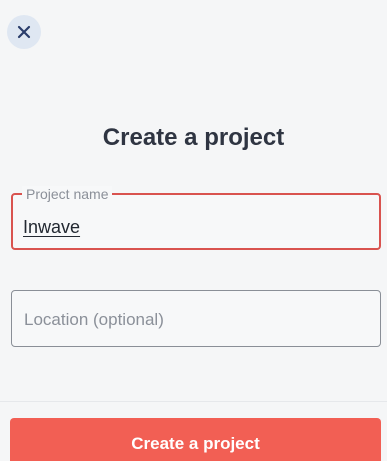 This screenshot has height=461, width=387. What do you see at coordinates (51, 227) in the screenshot?
I see `project-name-value: Inwave` at bounding box center [51, 227].